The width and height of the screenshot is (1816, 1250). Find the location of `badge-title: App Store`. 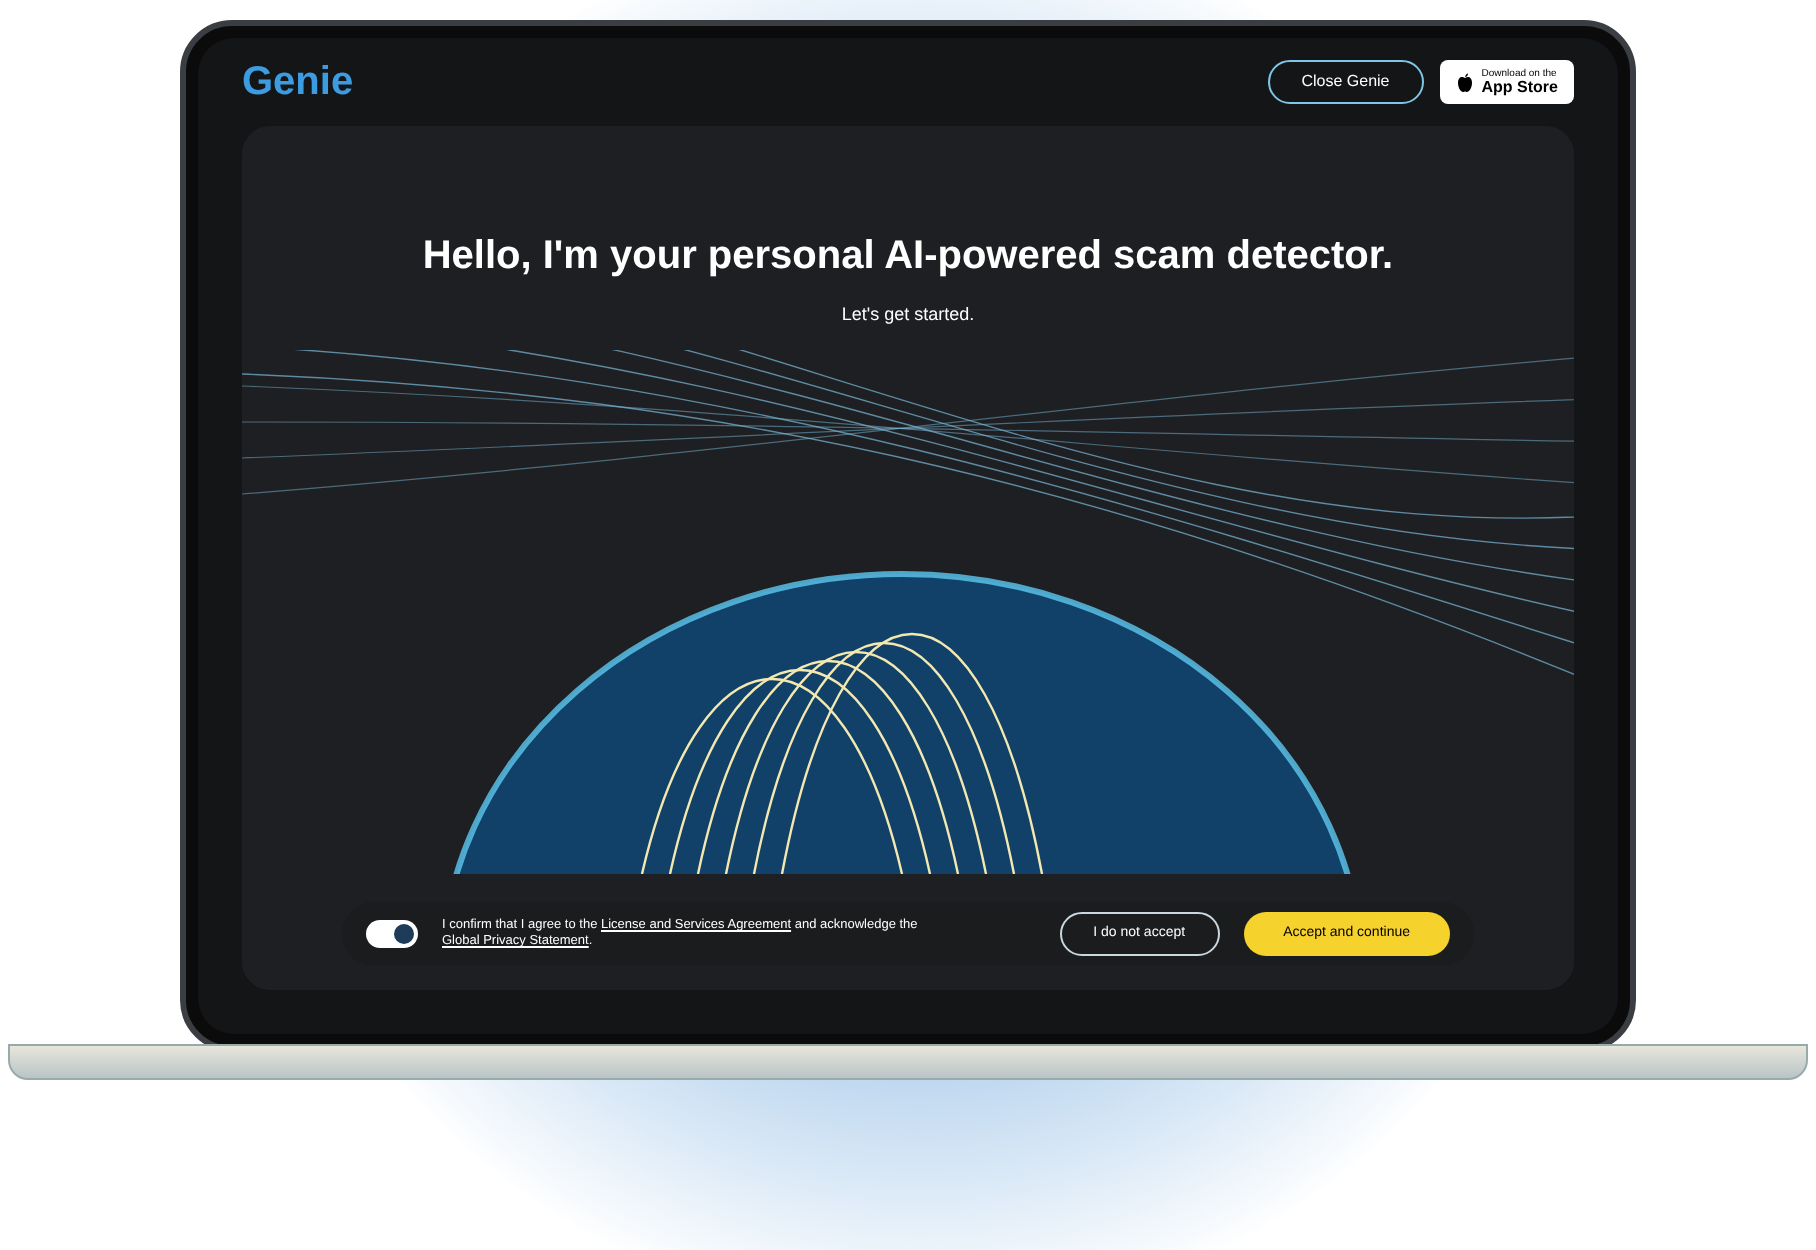

badge-title: App Store is located at coordinates (1519, 87).